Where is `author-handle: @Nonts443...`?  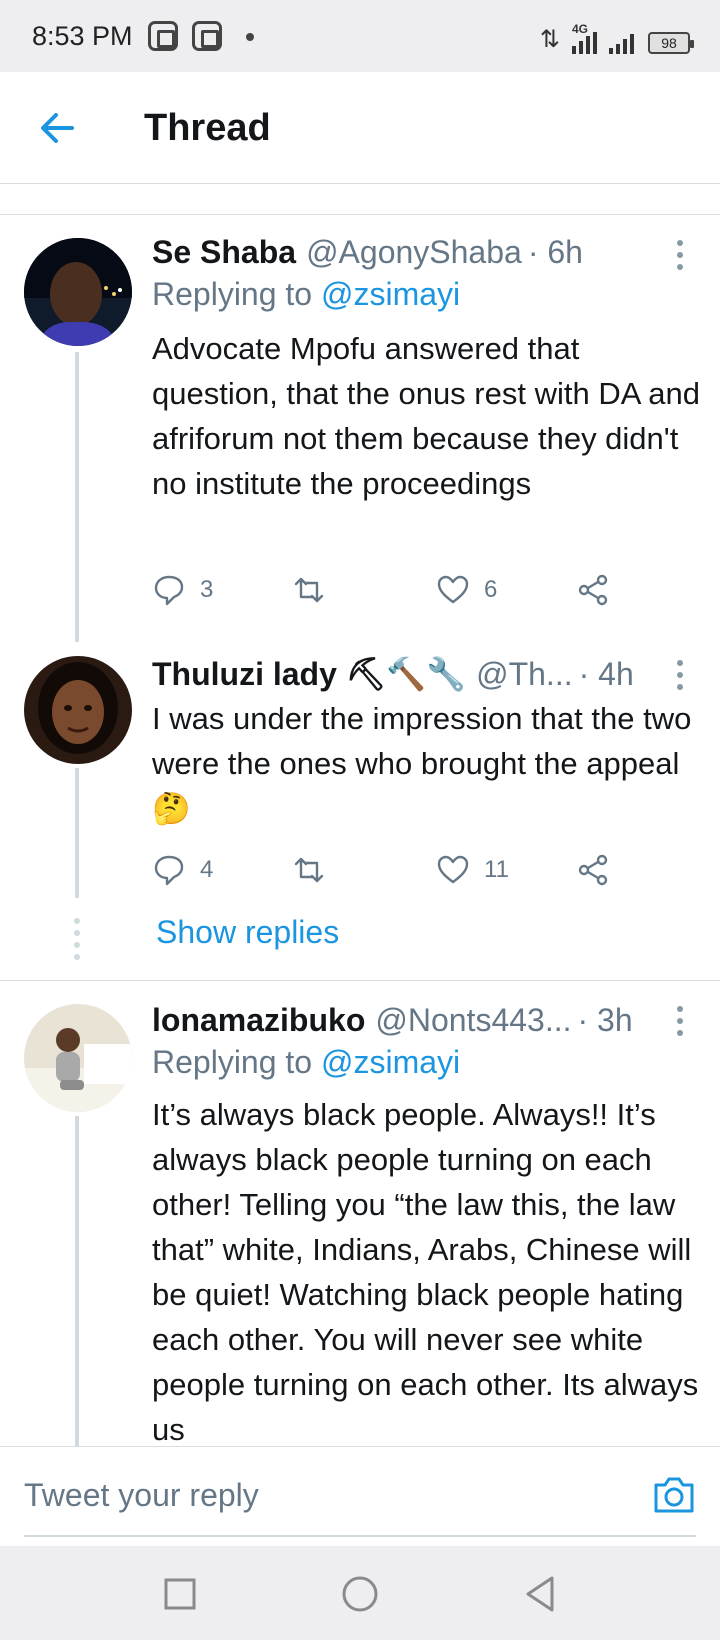 author-handle: @Nonts443... is located at coordinates (473, 1020).